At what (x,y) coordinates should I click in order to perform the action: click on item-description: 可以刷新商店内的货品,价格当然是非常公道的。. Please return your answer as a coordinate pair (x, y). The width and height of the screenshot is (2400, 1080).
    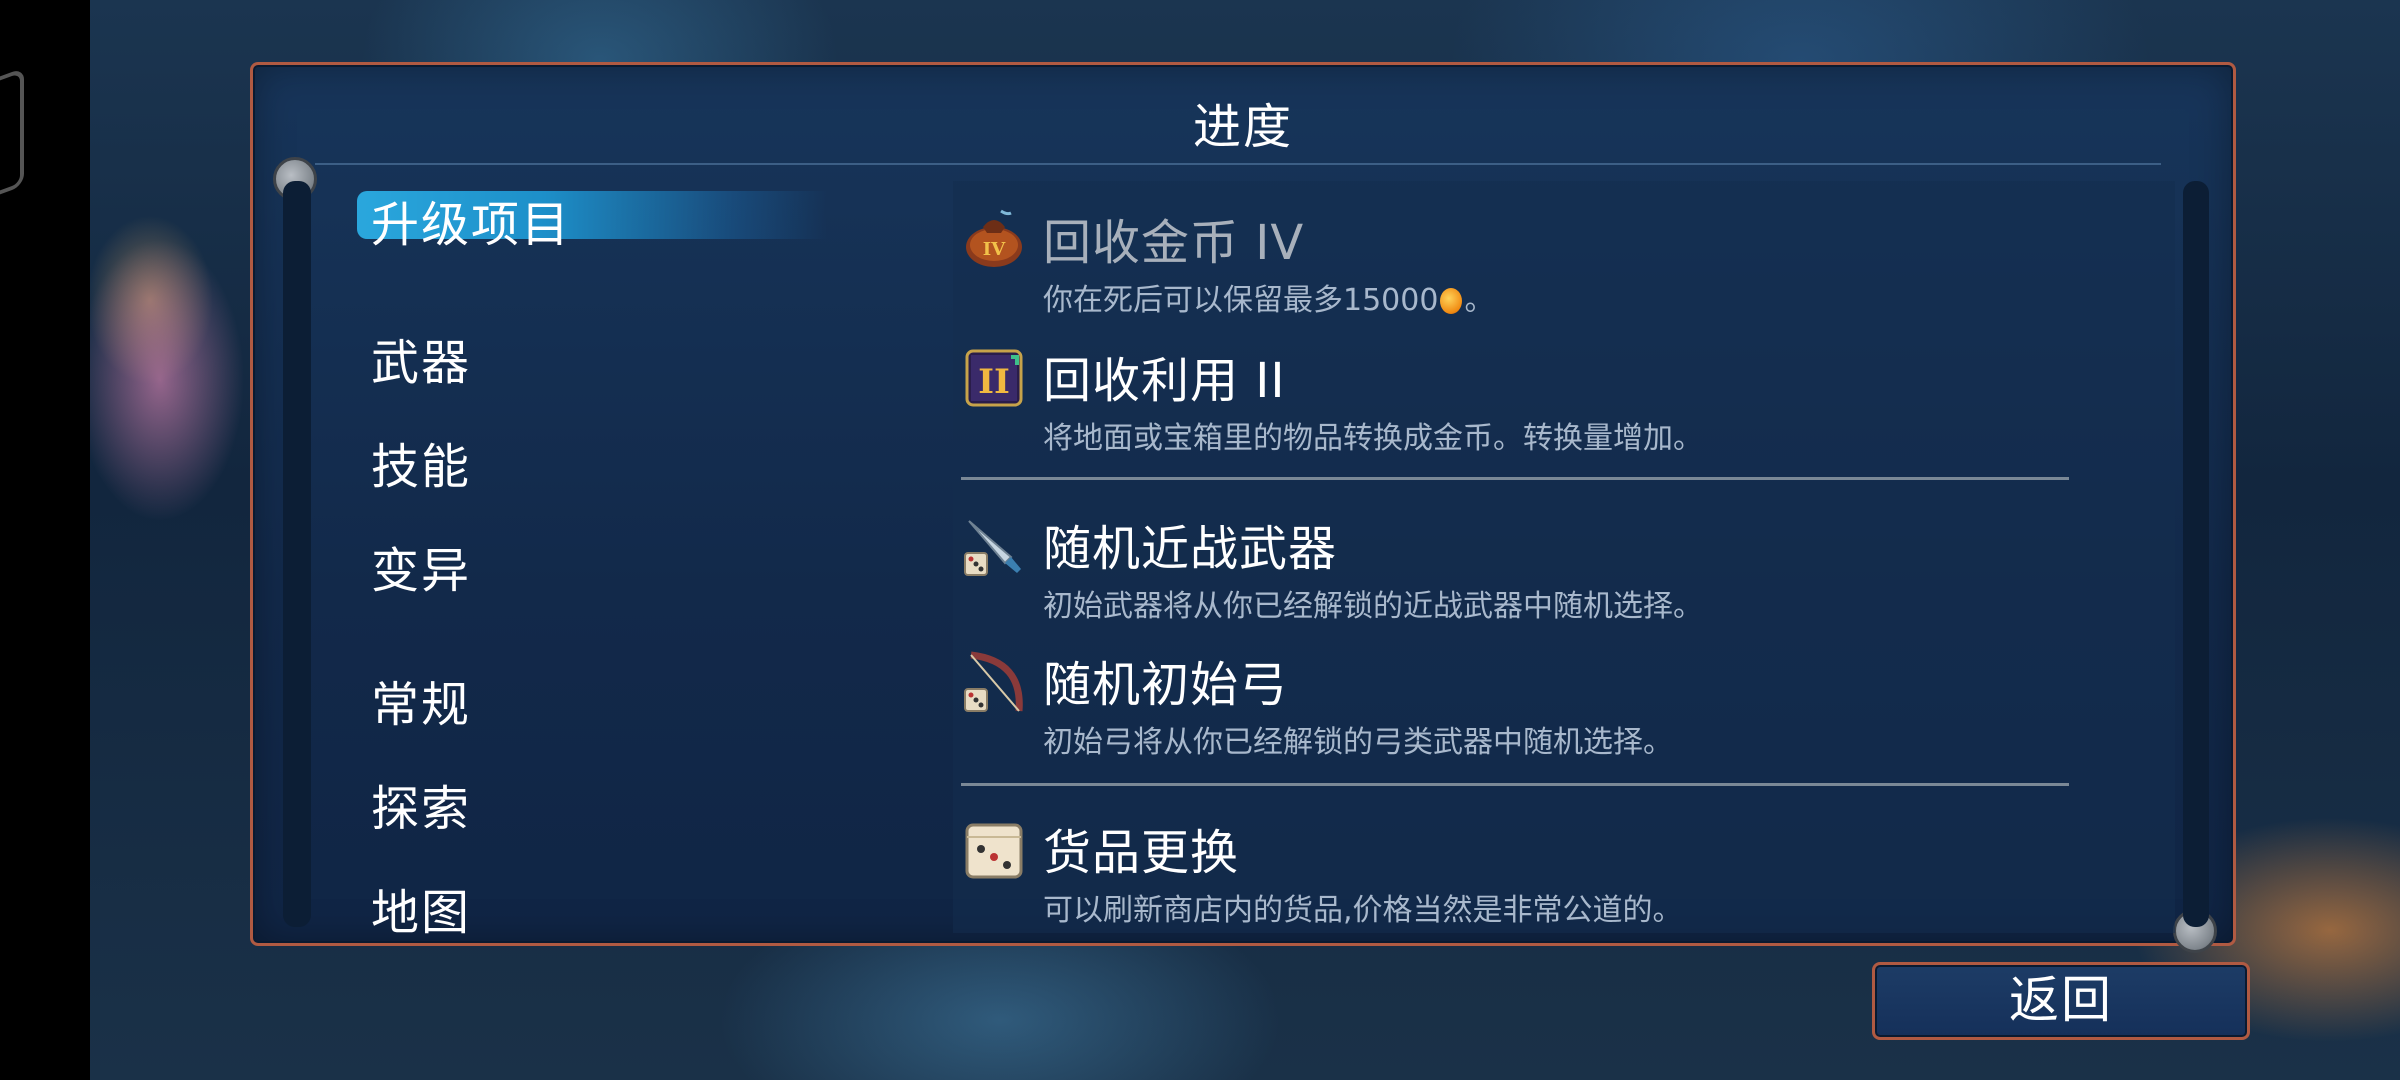
    Looking at the image, I should click on (1363, 910).